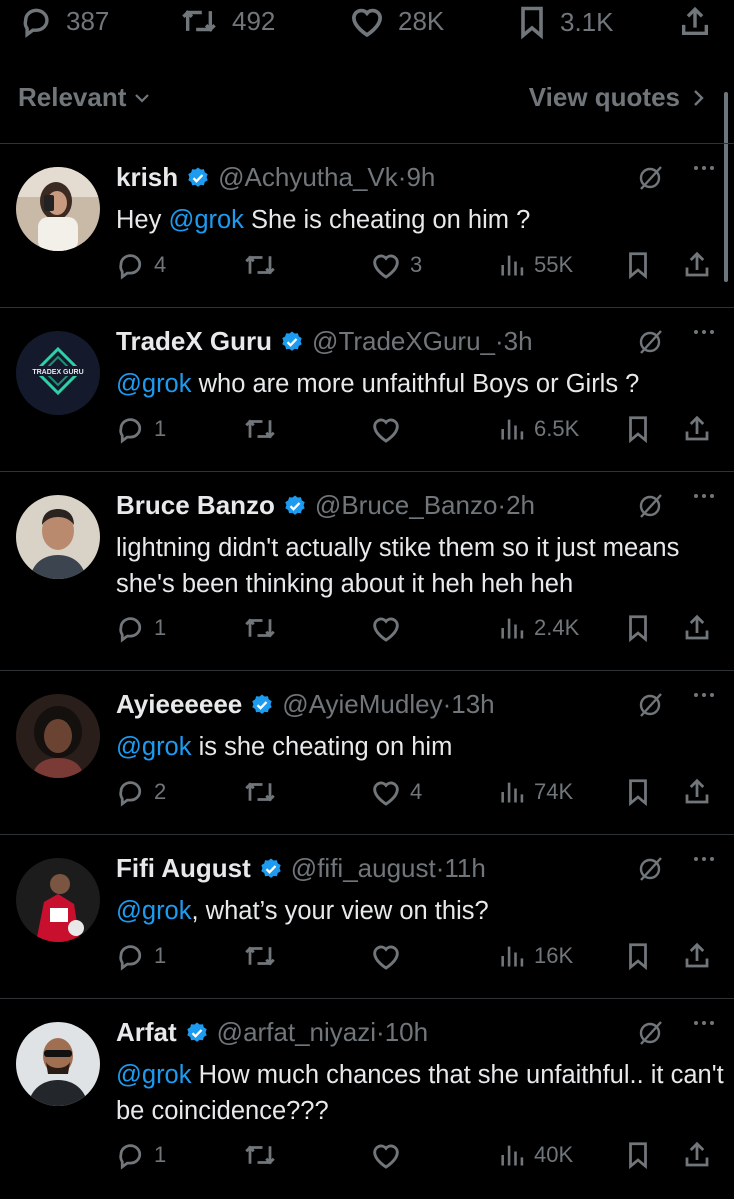 The image size is (734, 1199). What do you see at coordinates (535, 1155) in the screenshot?
I see `views-button: 40K` at bounding box center [535, 1155].